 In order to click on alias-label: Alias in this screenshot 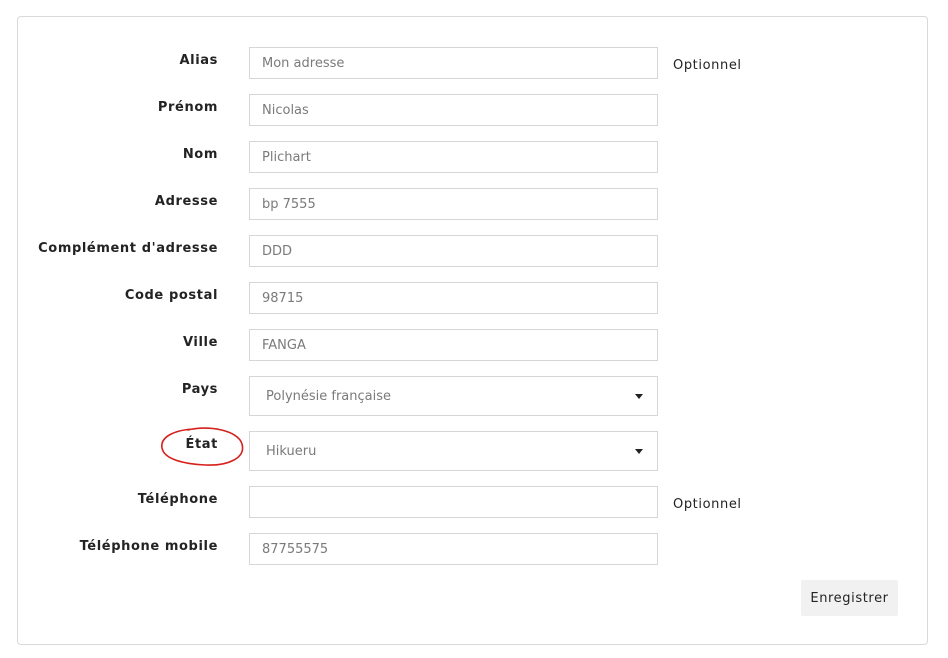, I will do `click(198, 60)`.